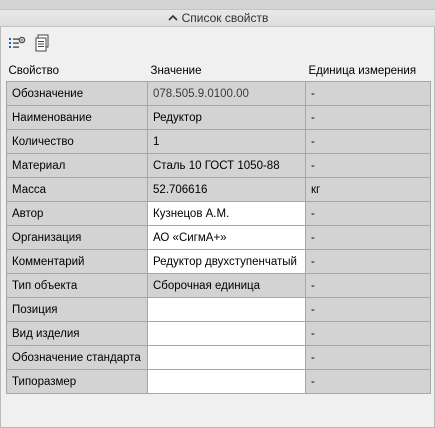 Image resolution: width=435 pixels, height=428 pixels. I want to click on property-value-cell: Сталь 10 ГОСТ 1050-88, so click(226, 165).